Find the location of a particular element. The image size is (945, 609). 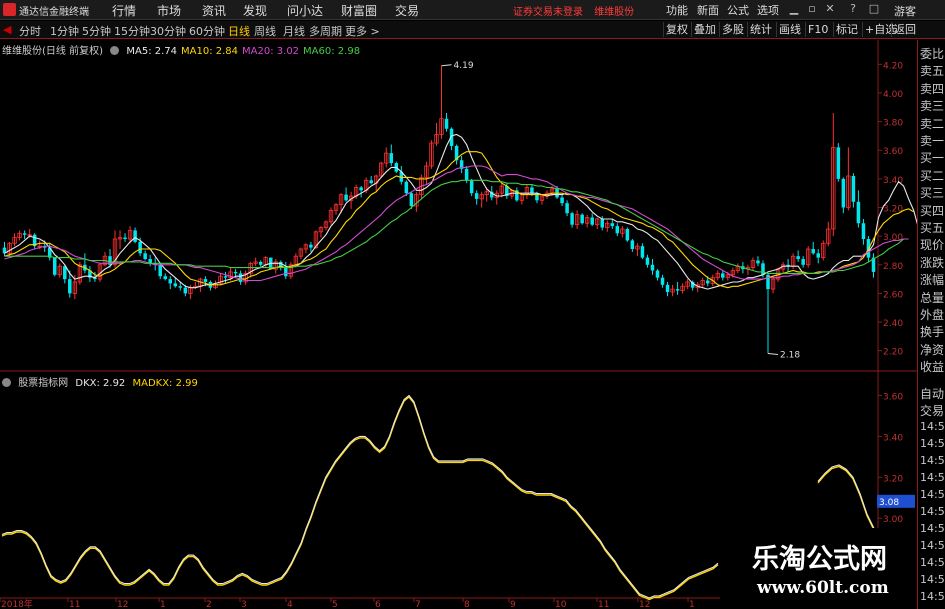

tab-period-0: 分时 is located at coordinates (30, 31).